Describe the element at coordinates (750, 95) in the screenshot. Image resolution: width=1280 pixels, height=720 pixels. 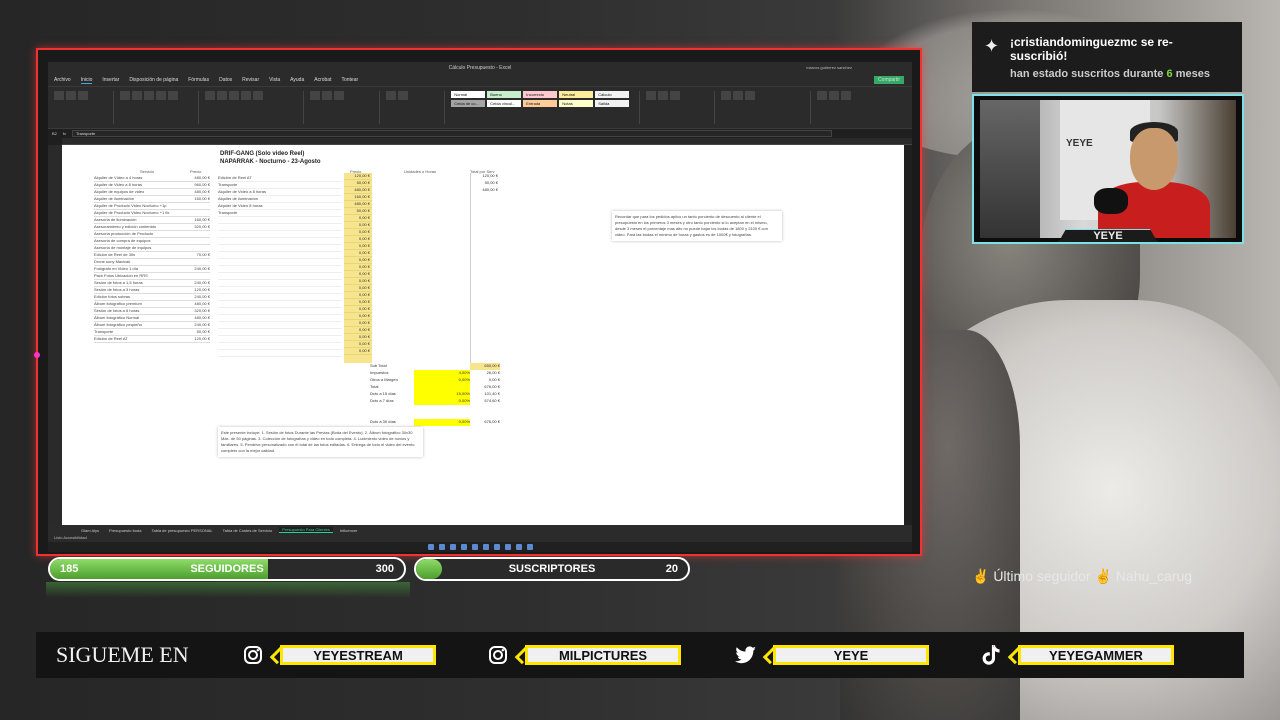
I see `find-select-icon` at that location.